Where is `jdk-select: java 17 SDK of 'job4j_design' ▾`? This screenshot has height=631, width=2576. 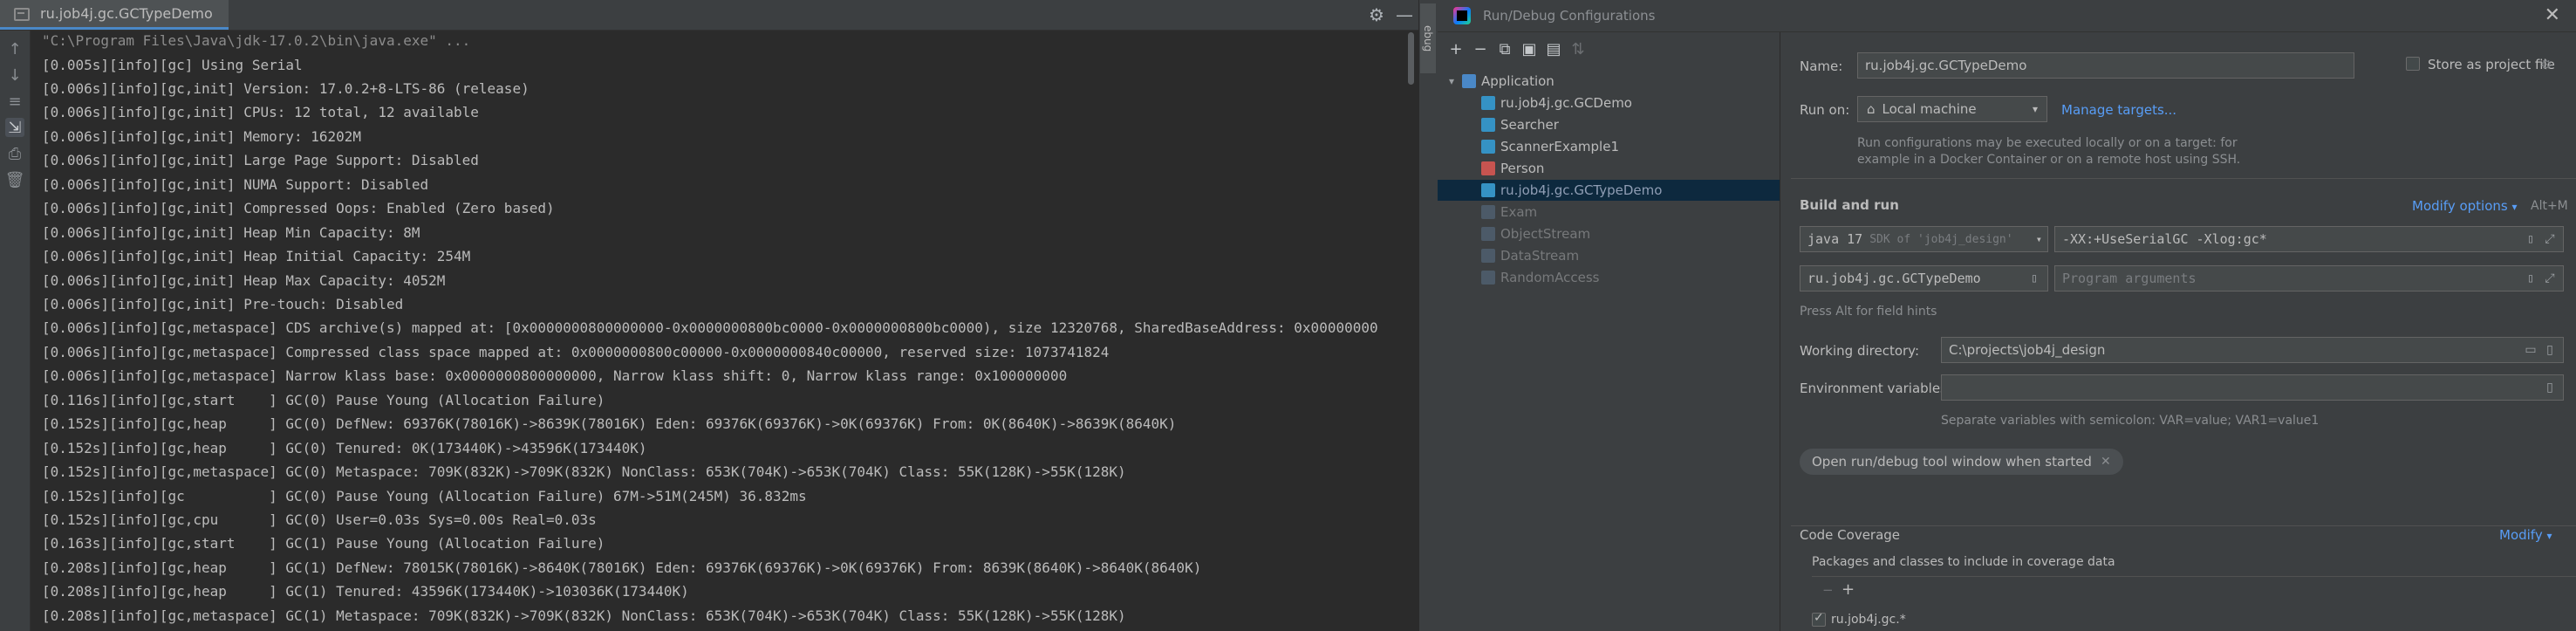
jdk-select: java 17 SDK of 'job4j_design' ▾ is located at coordinates (1924, 239).